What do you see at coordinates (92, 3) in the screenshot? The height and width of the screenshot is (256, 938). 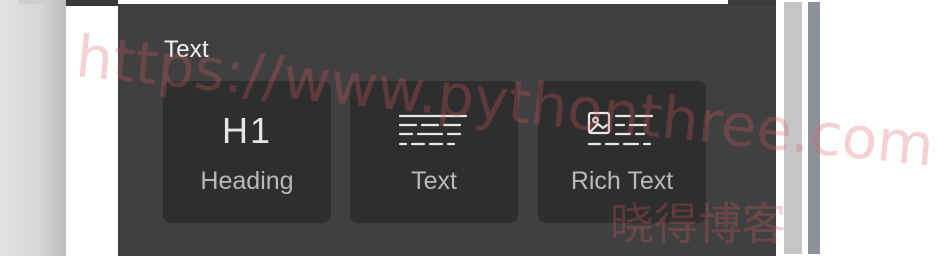 I see `top-dark-edge` at bounding box center [92, 3].